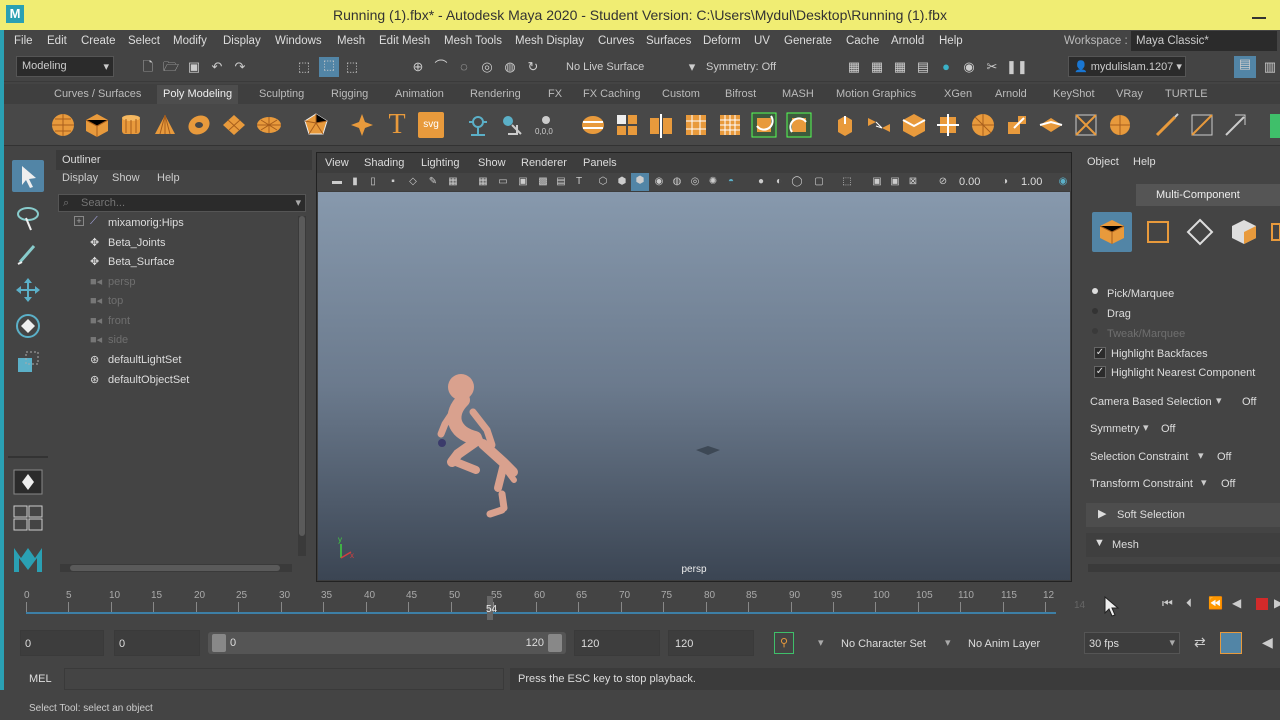 The image size is (1280, 720). What do you see at coordinates (165, 125) in the screenshot?
I see `poly-cone-icon` at bounding box center [165, 125].